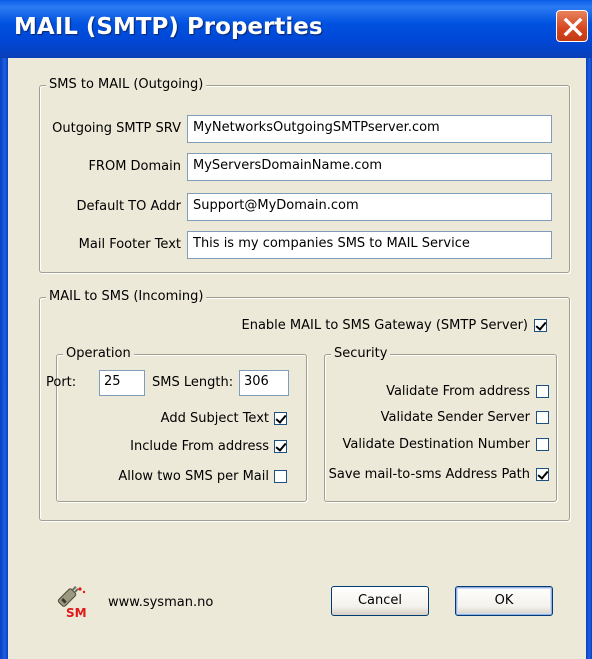  What do you see at coordinates (126, 84) in the screenshot?
I see `outgoing-group-legend: SMS to MAIL (Outgoing)` at bounding box center [126, 84].